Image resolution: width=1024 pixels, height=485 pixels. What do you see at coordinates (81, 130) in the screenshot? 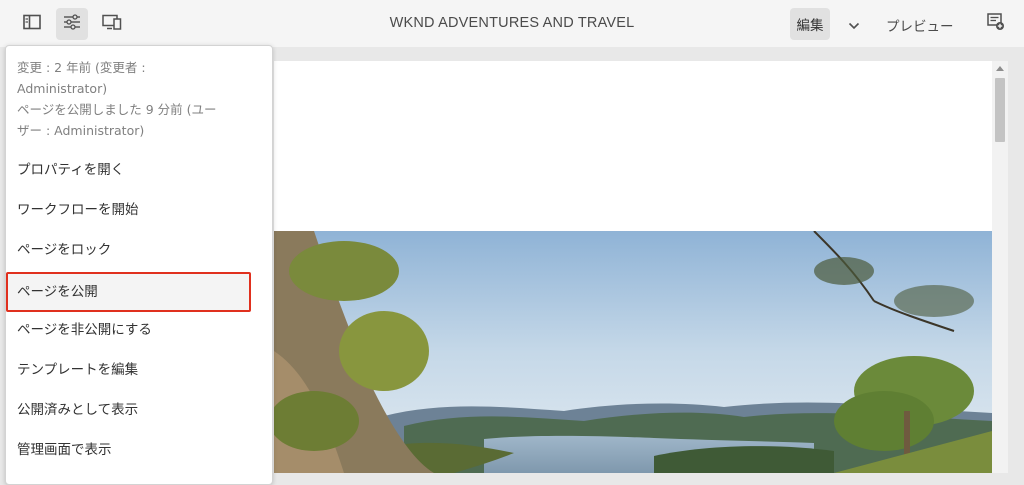
I see `status-line: ザー : Administrator)` at bounding box center [81, 130].